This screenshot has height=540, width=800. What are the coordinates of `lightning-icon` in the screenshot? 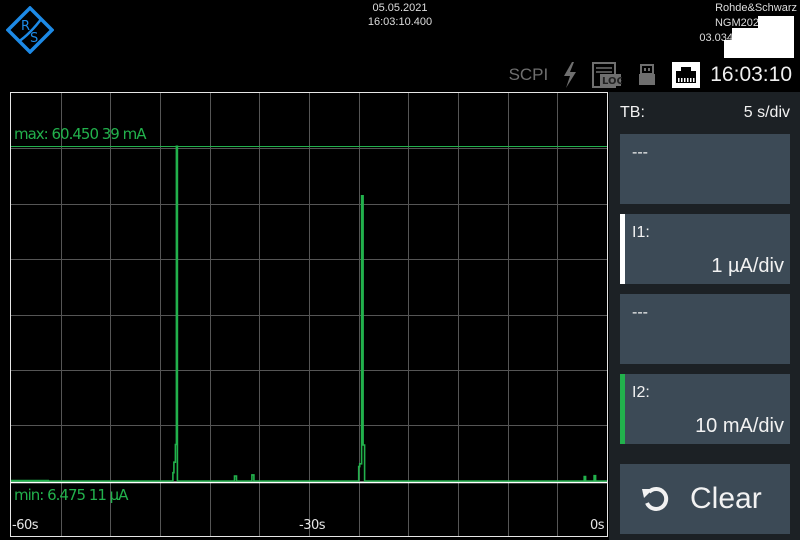 It's located at (570, 75).